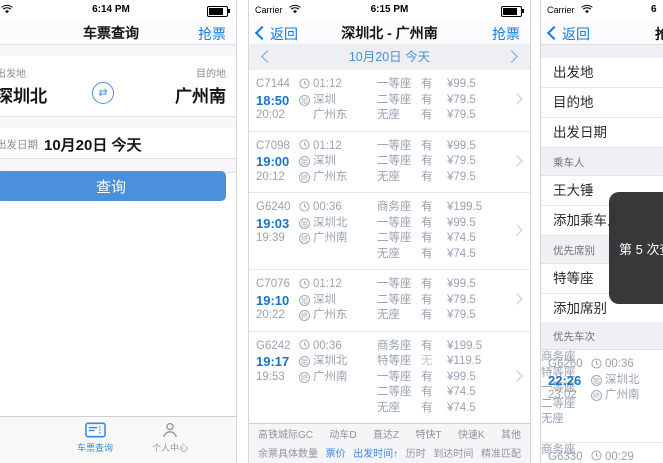 The height and width of the screenshot is (463, 663). Describe the element at coordinates (427, 361) in the screenshot. I see `seat-availability: 无` at that location.